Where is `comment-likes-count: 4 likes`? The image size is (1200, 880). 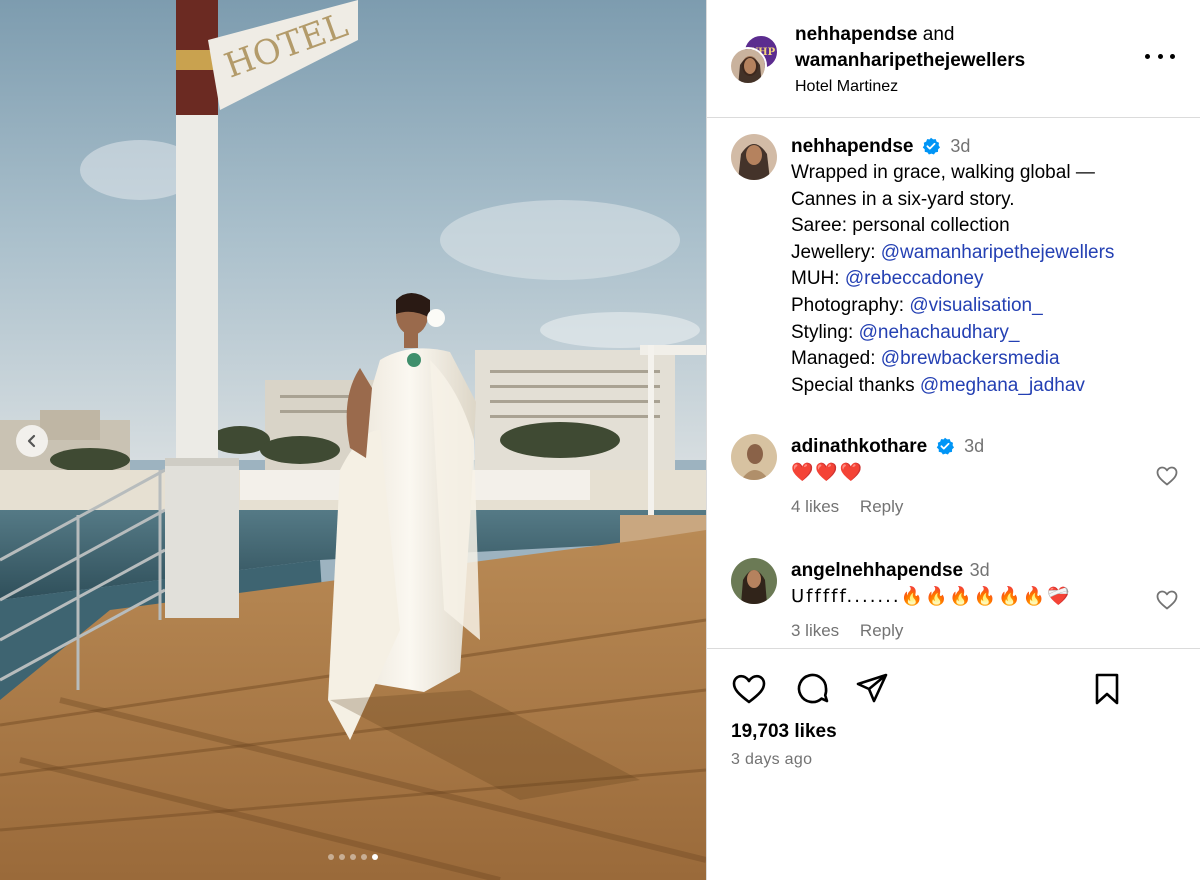 comment-likes-count: 4 likes is located at coordinates (815, 506).